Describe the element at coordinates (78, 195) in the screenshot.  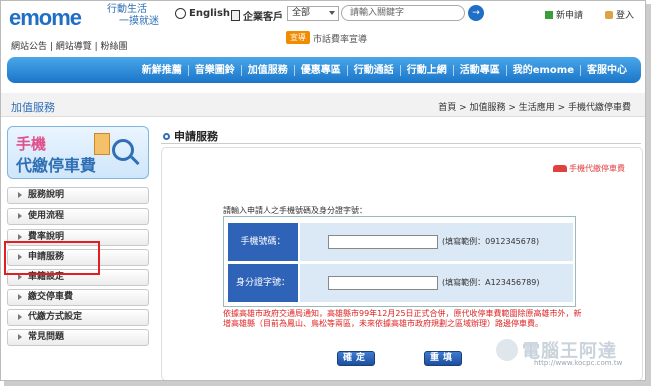
I see `sidebar-item-service-info: 服務說明` at that location.